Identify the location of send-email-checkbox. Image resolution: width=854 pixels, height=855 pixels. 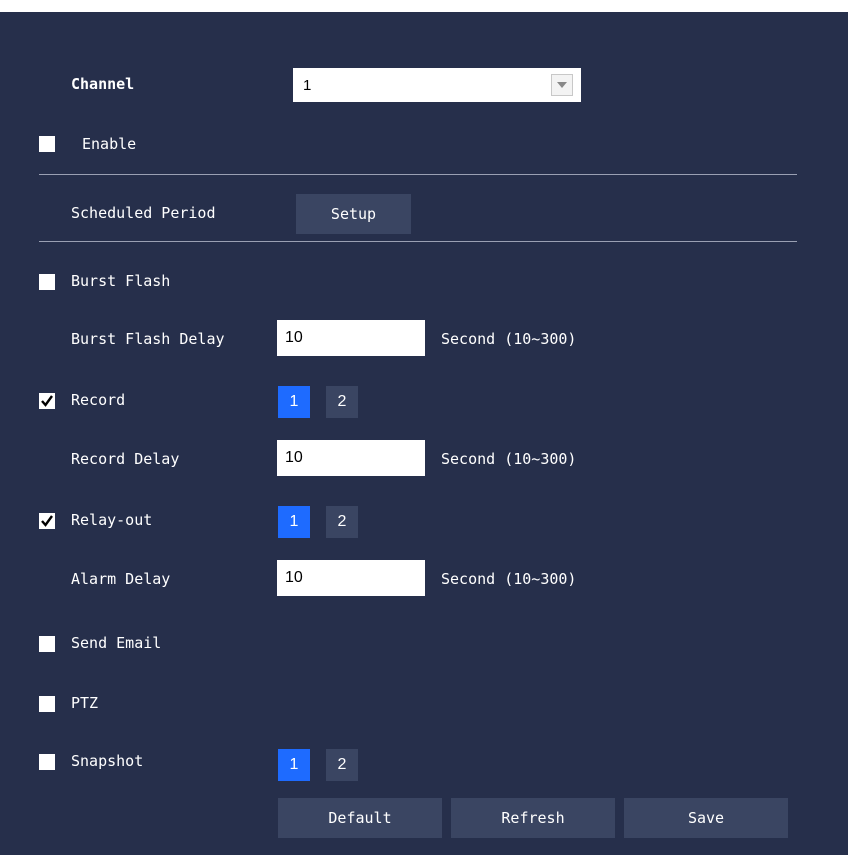
(47, 644).